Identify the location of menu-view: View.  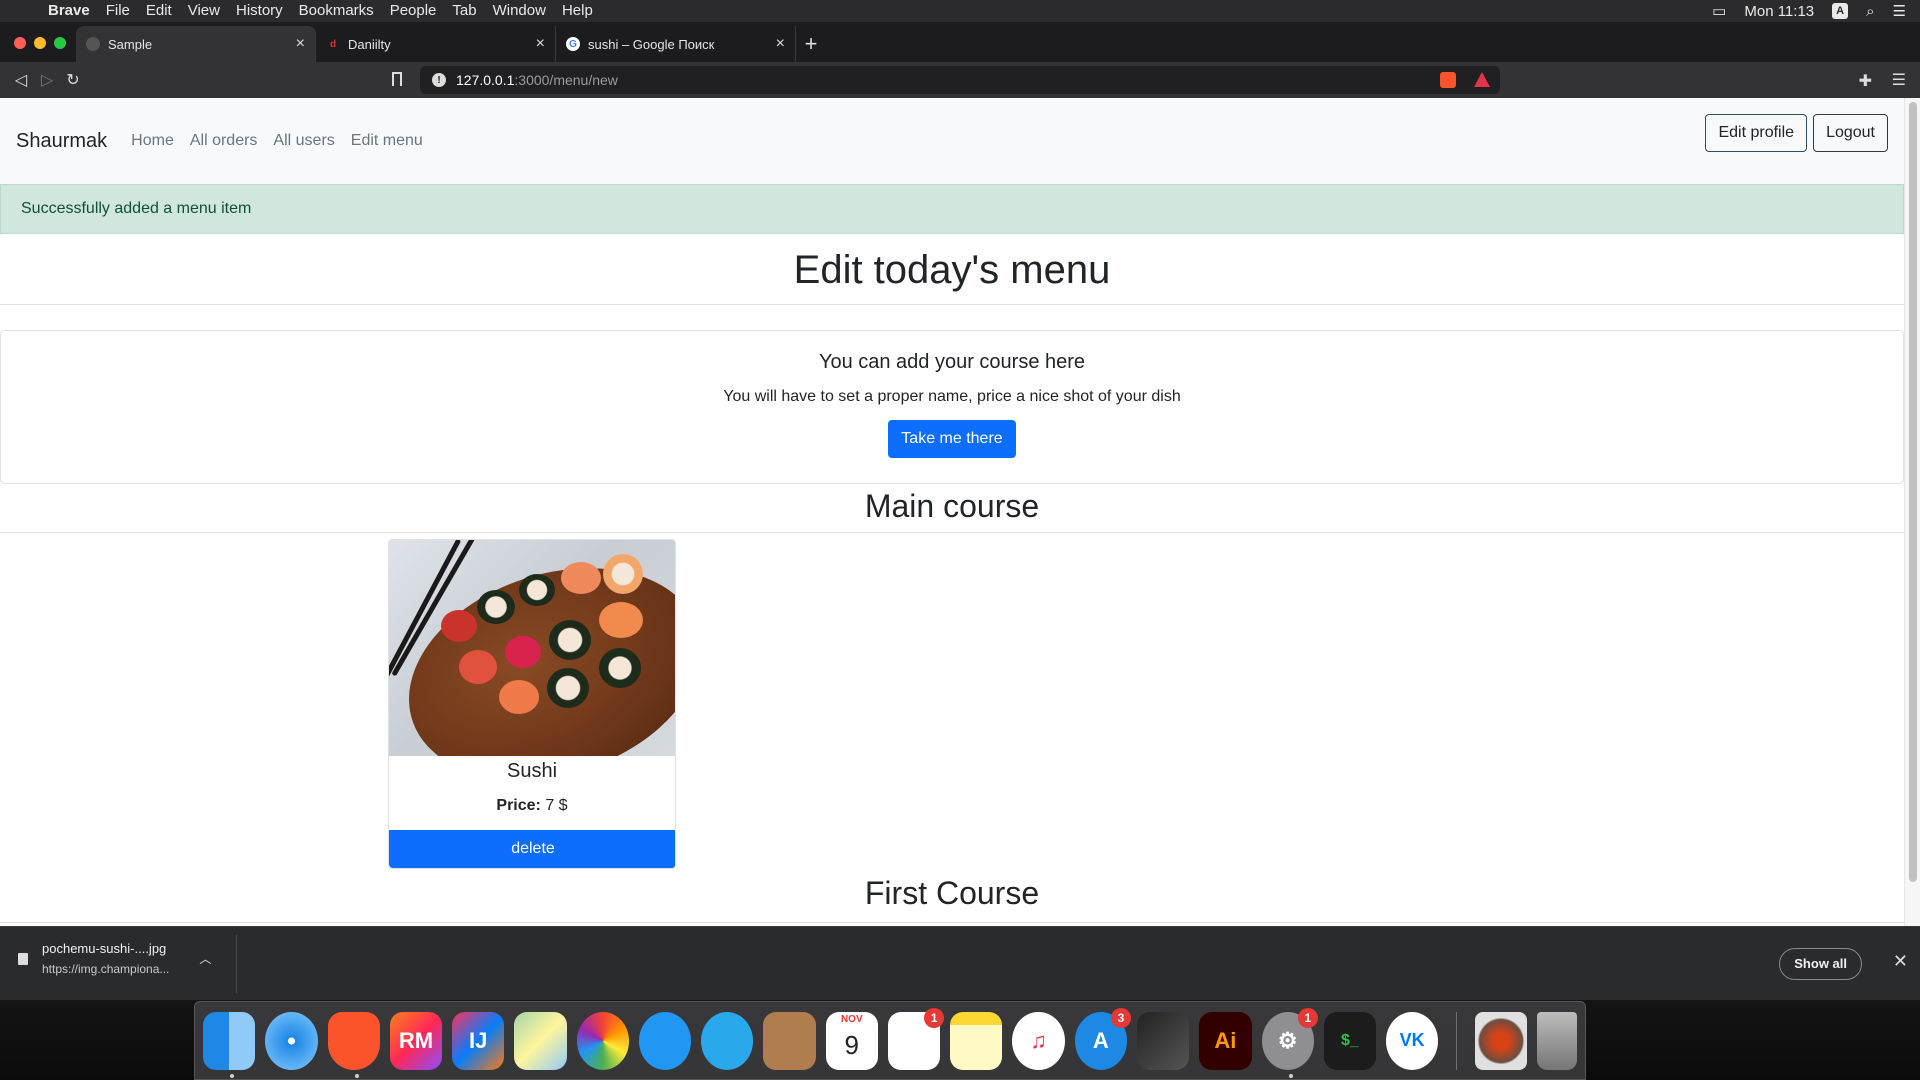
(204, 11).